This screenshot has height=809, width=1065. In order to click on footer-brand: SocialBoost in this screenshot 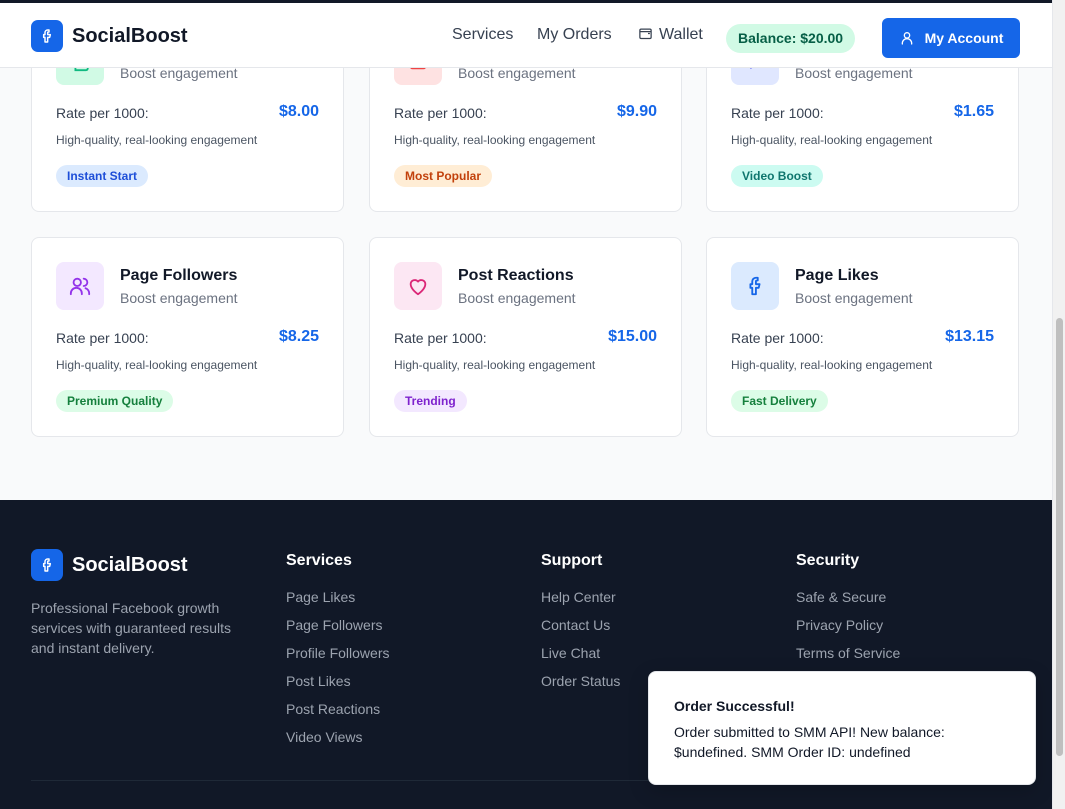, I will do `click(109, 565)`.